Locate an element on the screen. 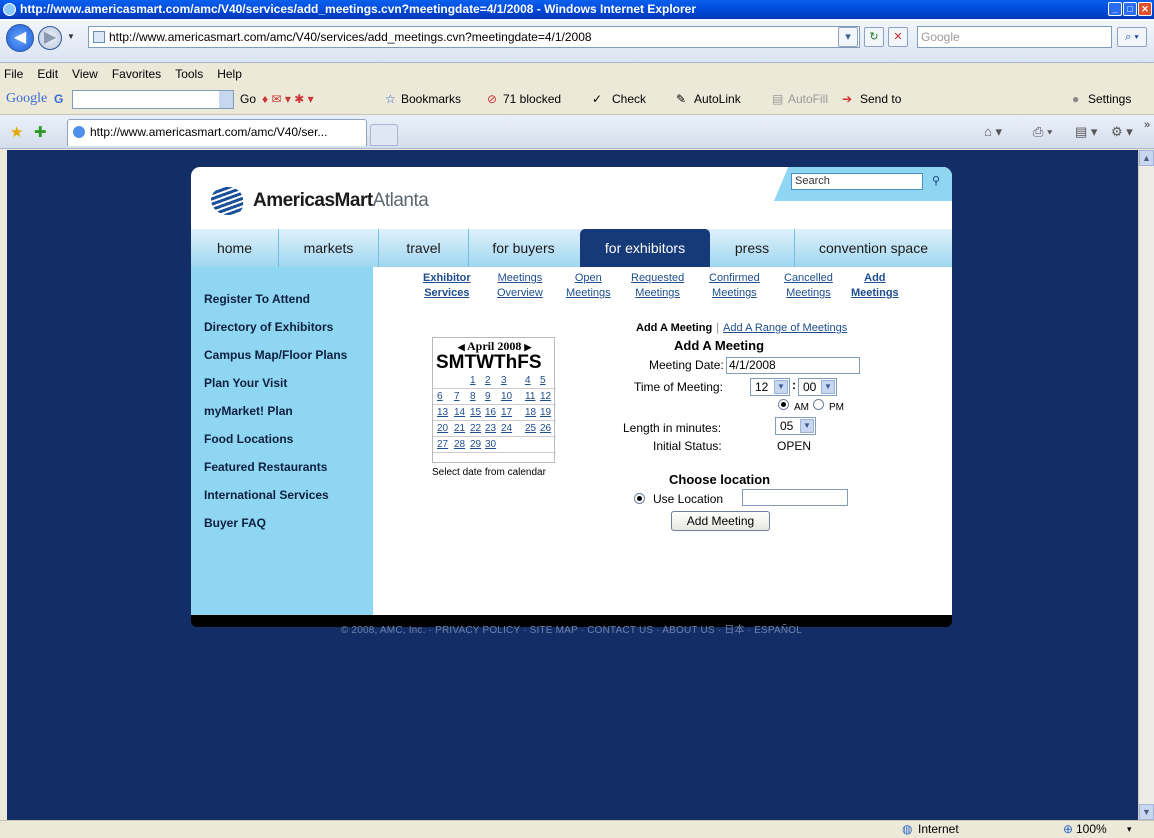 The image size is (1154, 838). sidebar-item-restaurants: Featured Restaurants is located at coordinates (265, 467).